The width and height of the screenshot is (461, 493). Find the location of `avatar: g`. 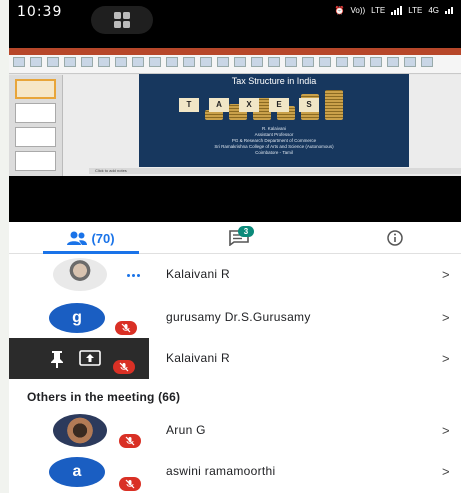

avatar: g is located at coordinates (77, 318).